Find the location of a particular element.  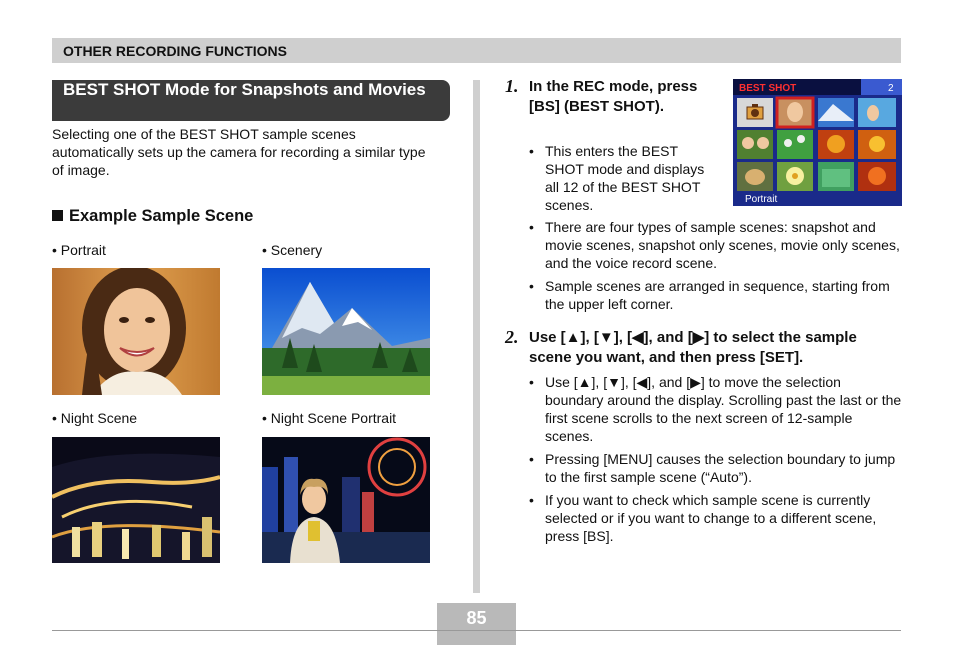

night-scene-caption: • Night Scene is located at coordinates (95, 418).